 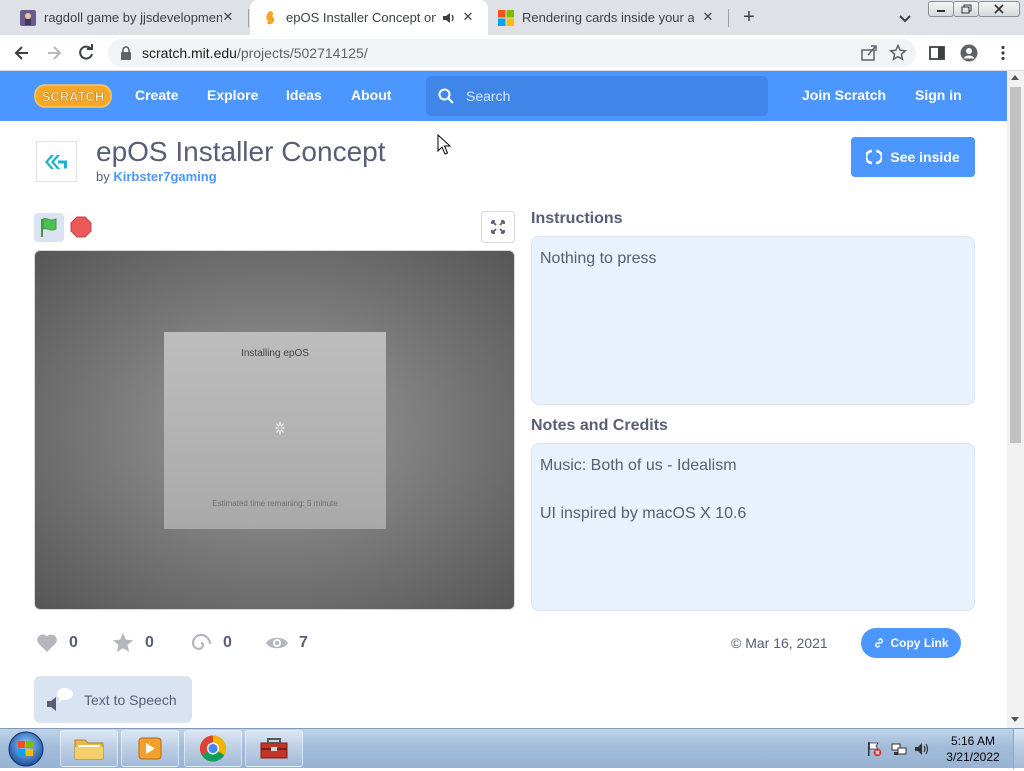 I want to click on instructions-heading: Instructions, so click(x=577, y=218).